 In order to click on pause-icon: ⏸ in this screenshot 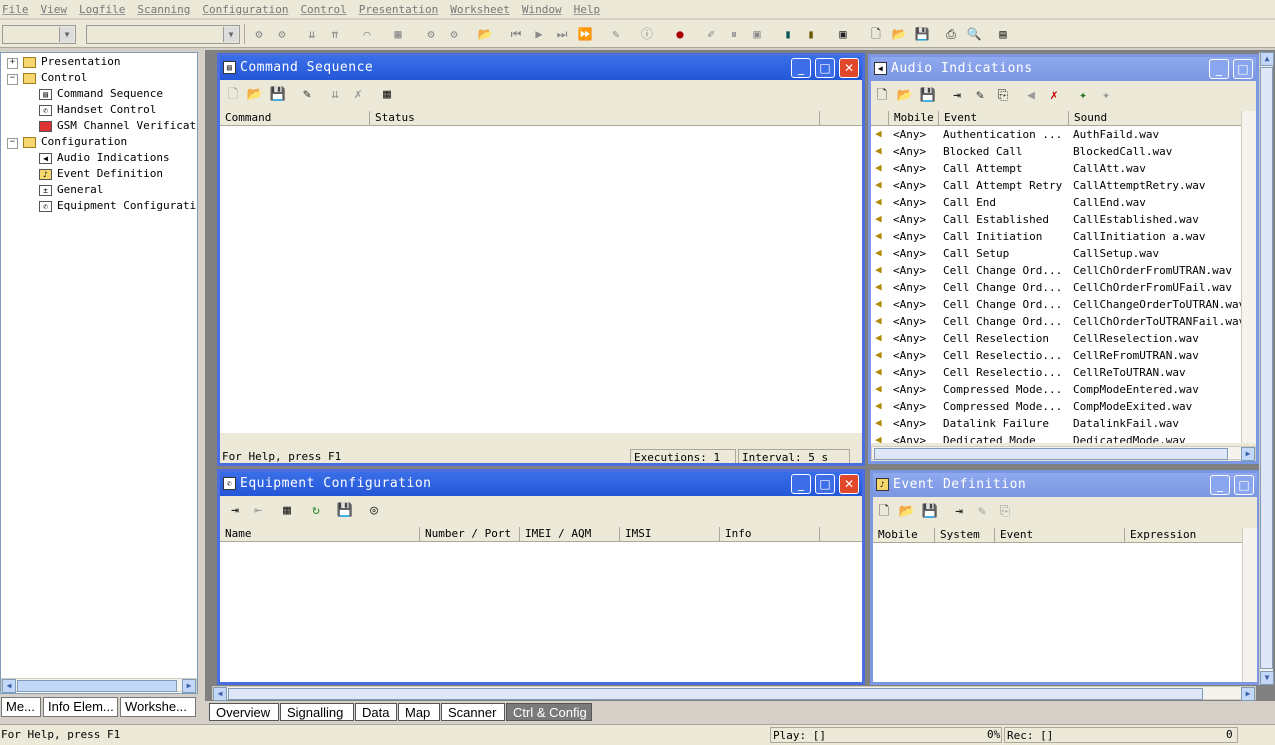, I will do `click(734, 34)`.